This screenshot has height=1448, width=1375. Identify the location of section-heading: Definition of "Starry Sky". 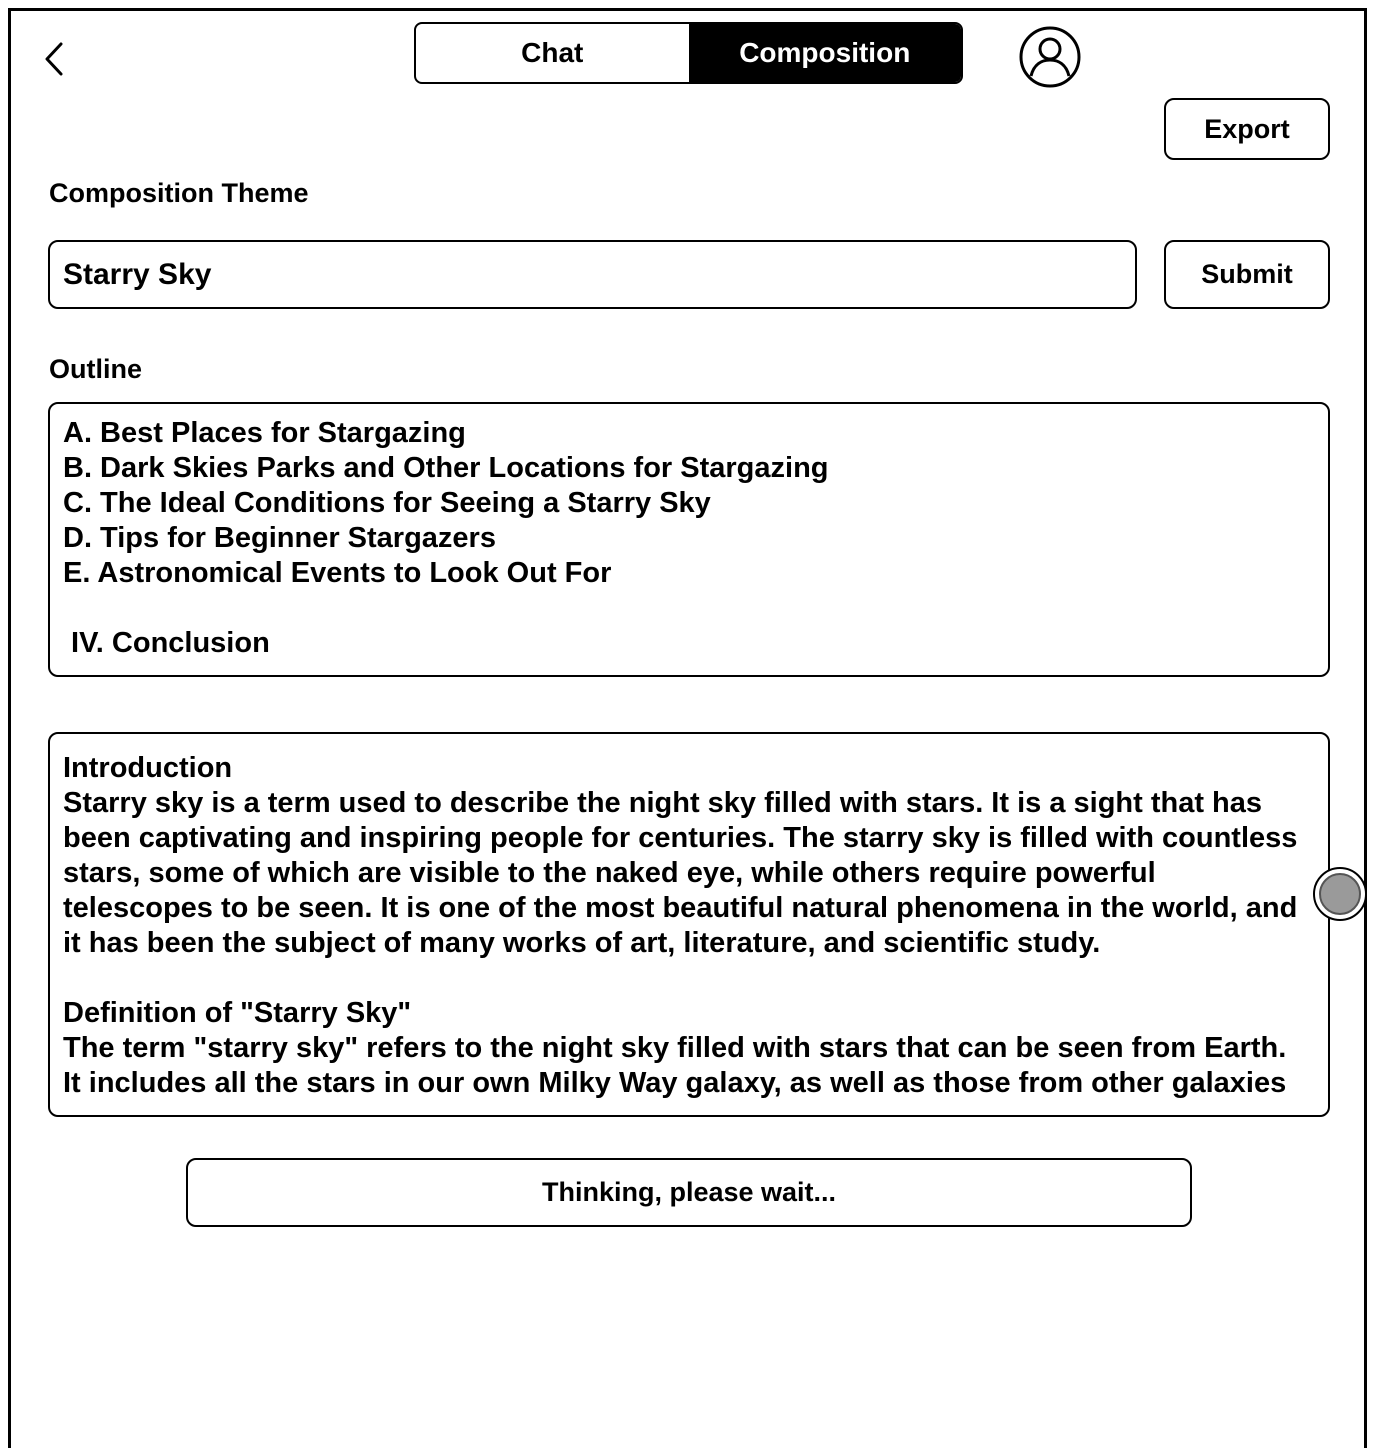
(237, 1013).